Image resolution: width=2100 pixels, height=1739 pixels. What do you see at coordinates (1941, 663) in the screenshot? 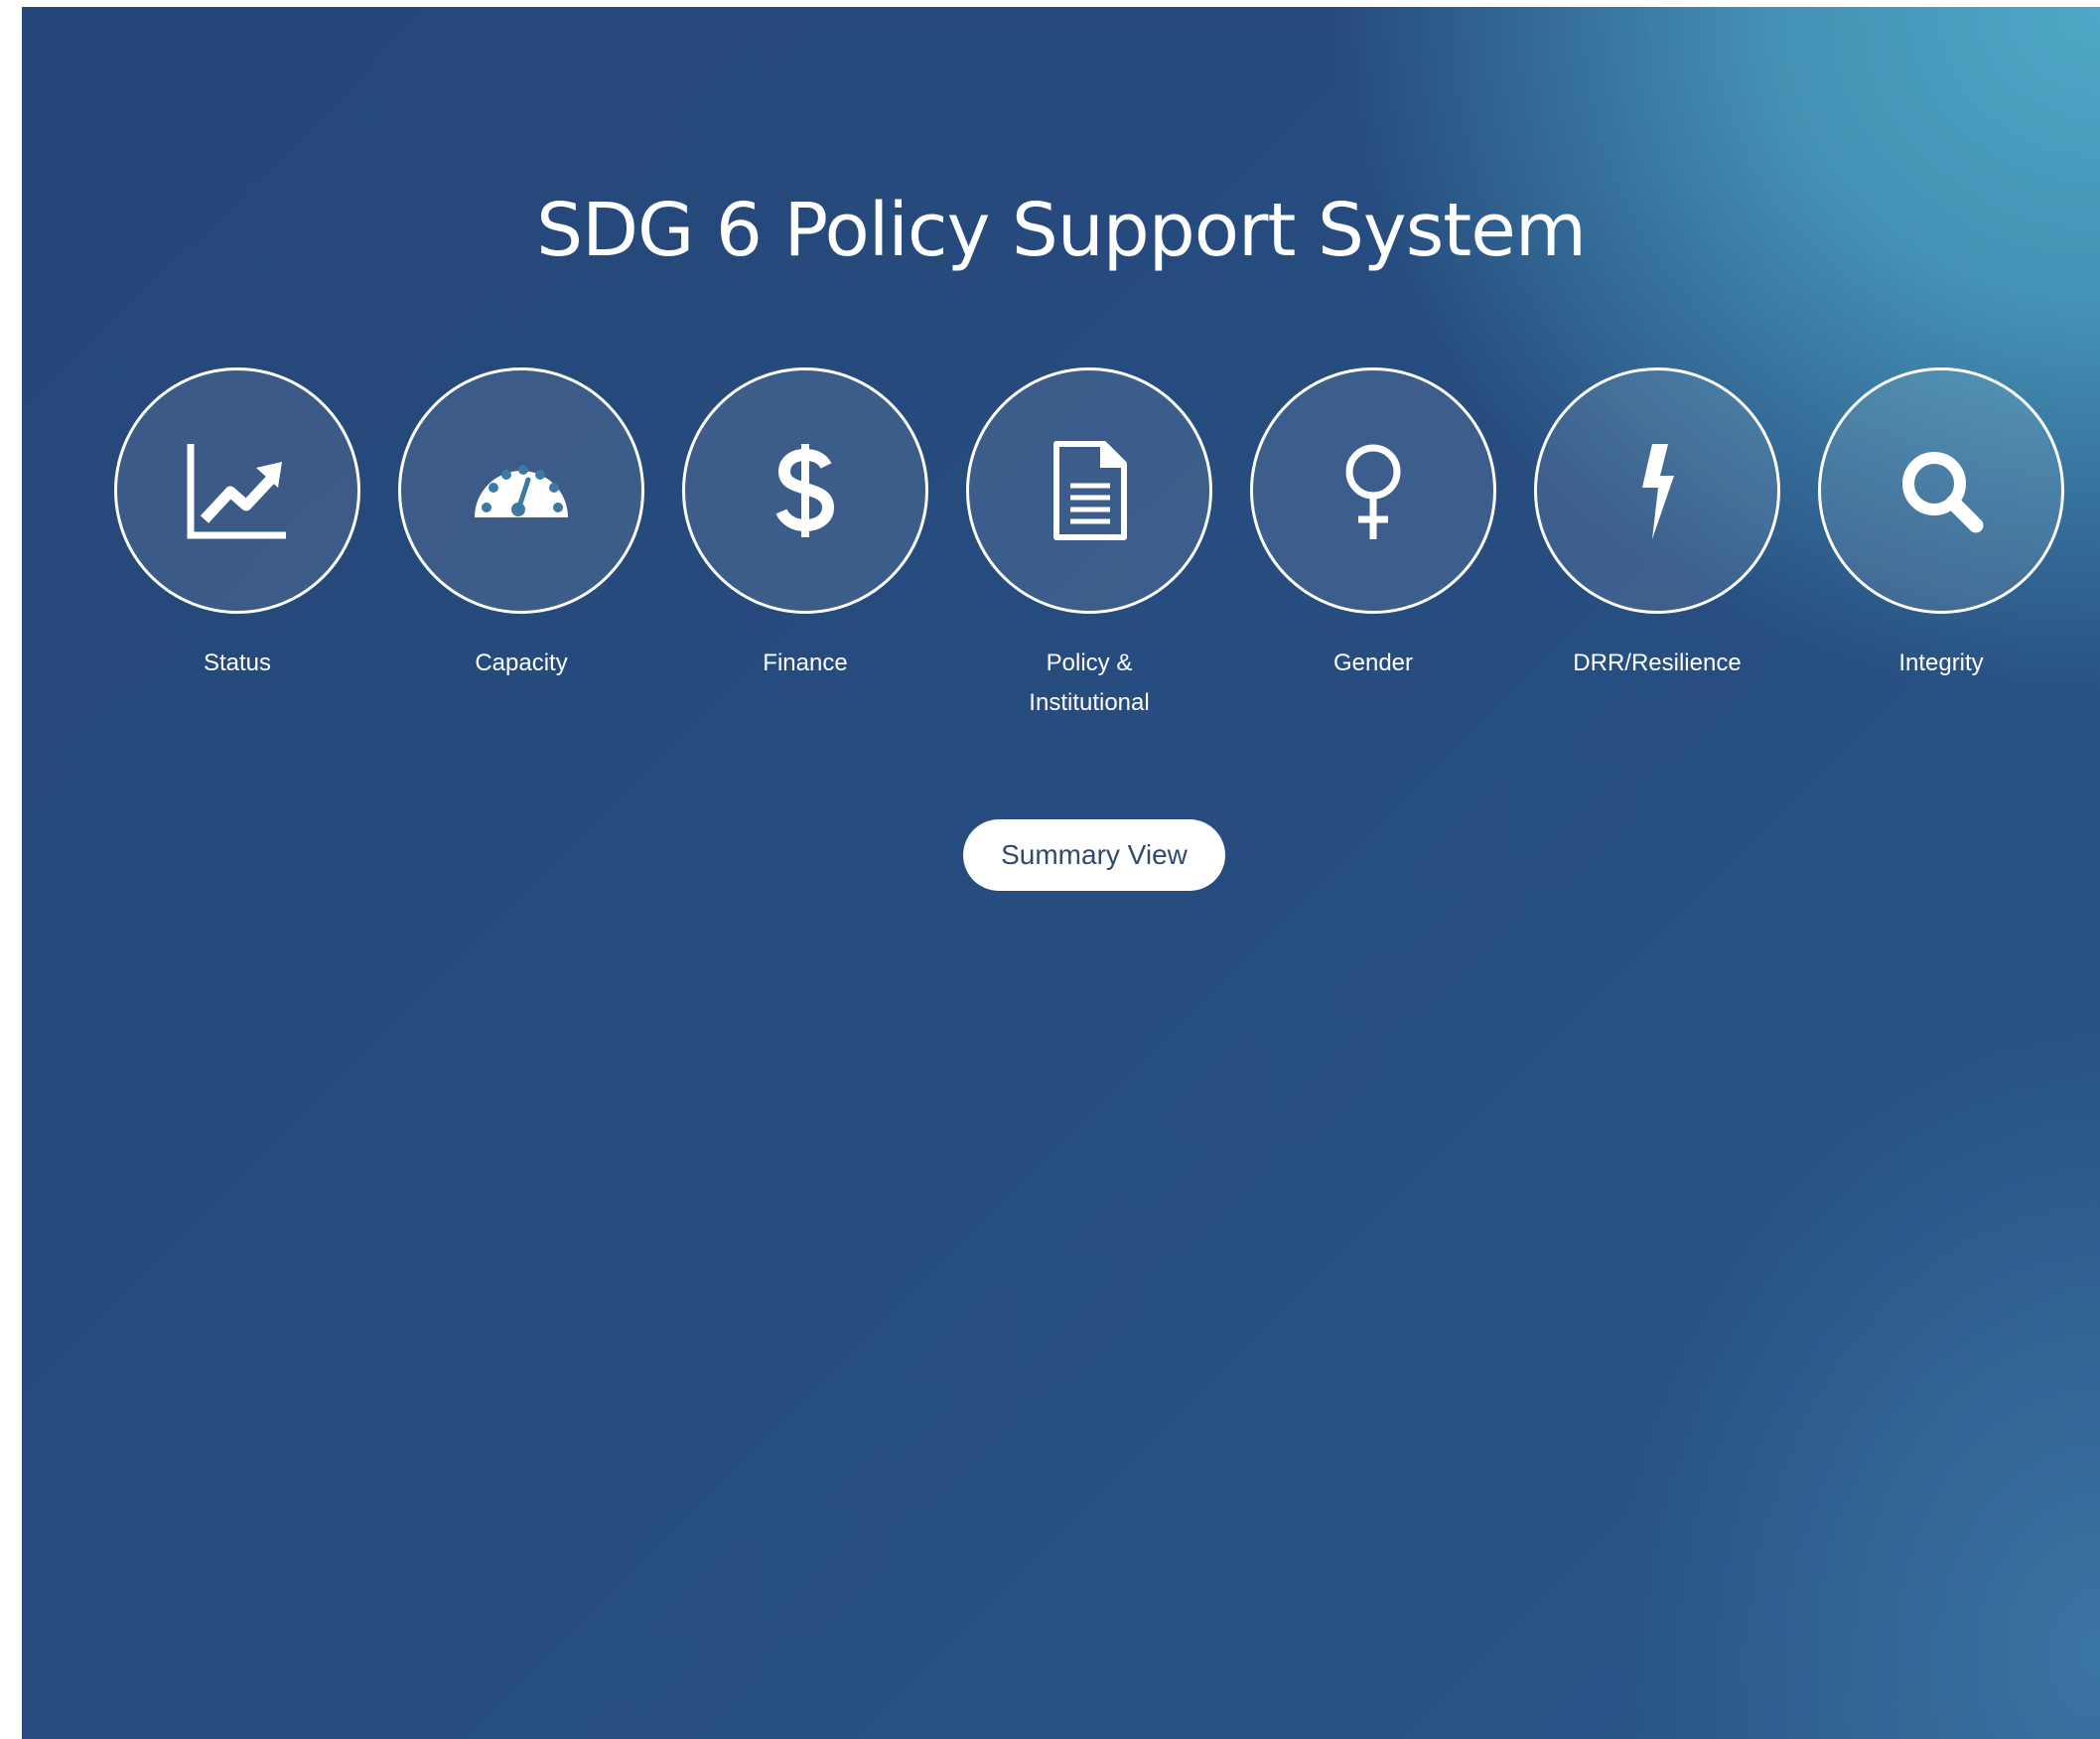
I see `nav-label-integrity: Integrity` at bounding box center [1941, 663].